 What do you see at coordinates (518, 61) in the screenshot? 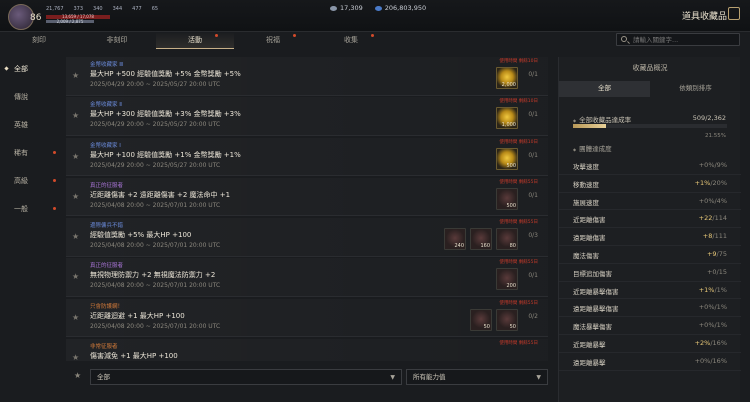
I see `time-remaining-badge: 使用時間 剩餘10日` at bounding box center [518, 61].